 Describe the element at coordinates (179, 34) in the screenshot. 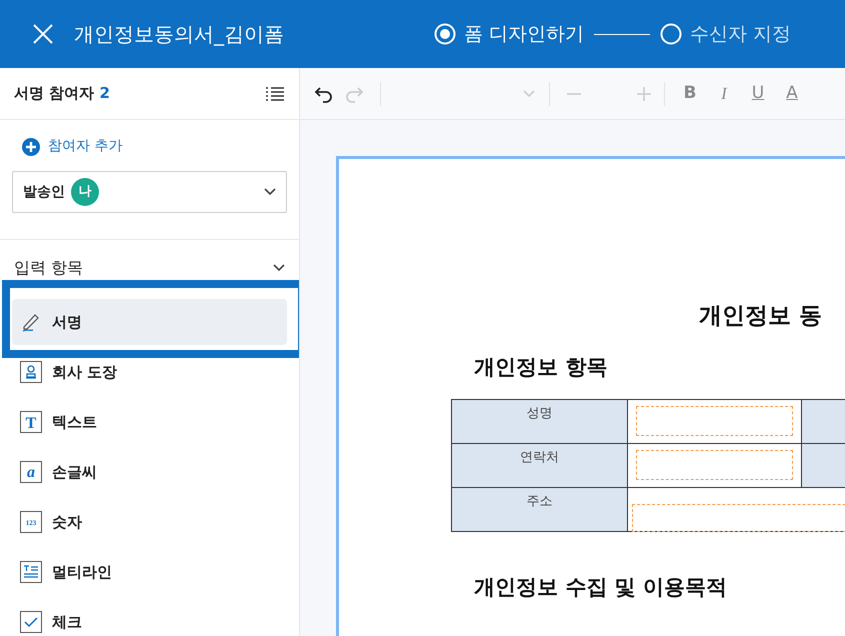

I see `document-title: 개인정보동의서_김이폼` at that location.